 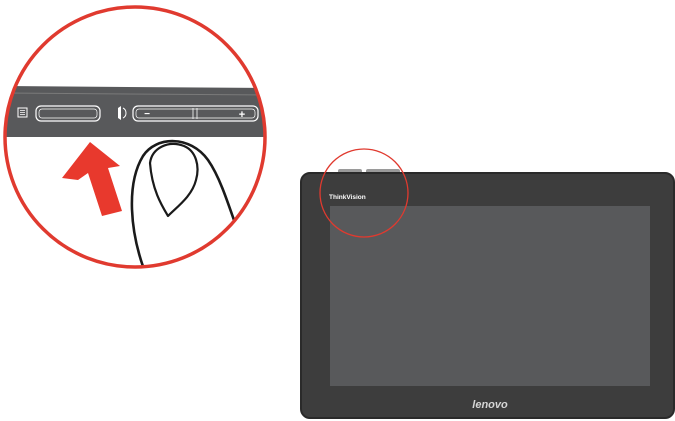 What do you see at coordinates (490, 405) in the screenshot?
I see `lenovo-logo: lenovo` at bounding box center [490, 405].